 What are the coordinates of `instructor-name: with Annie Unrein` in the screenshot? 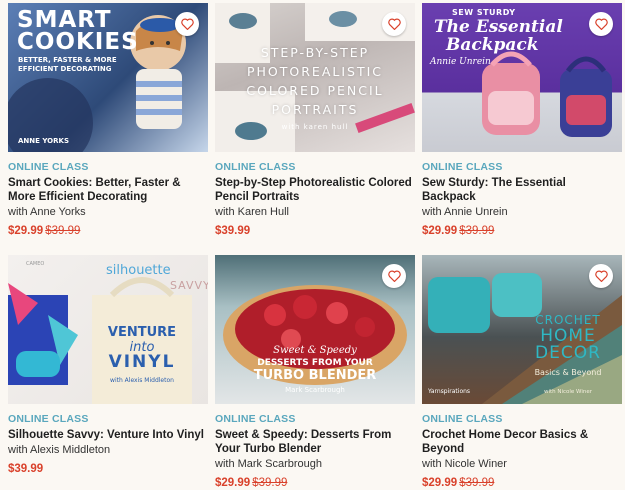 It's located at (465, 212).